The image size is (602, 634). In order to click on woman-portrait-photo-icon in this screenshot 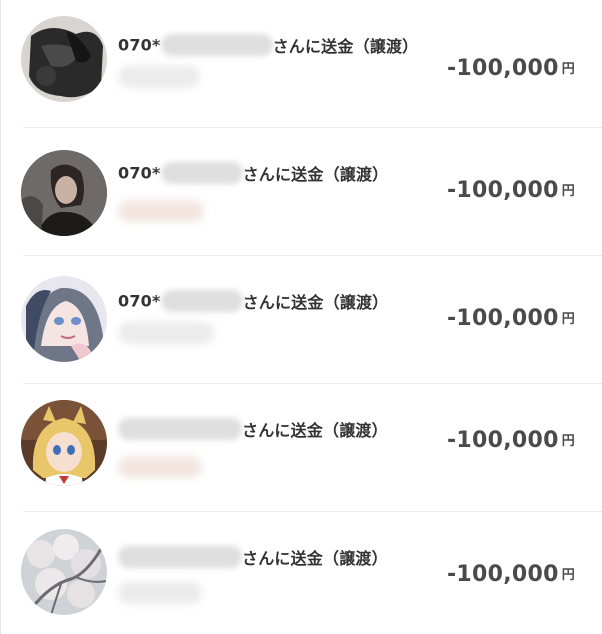, I will do `click(64, 193)`.